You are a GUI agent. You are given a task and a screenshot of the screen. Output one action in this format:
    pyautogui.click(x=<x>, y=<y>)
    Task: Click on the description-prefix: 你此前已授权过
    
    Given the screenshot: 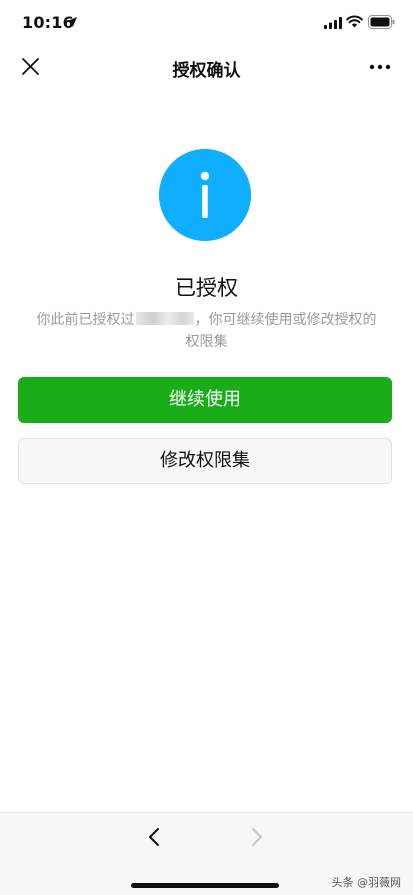 What is the action you would take?
    pyautogui.click(x=85, y=320)
    